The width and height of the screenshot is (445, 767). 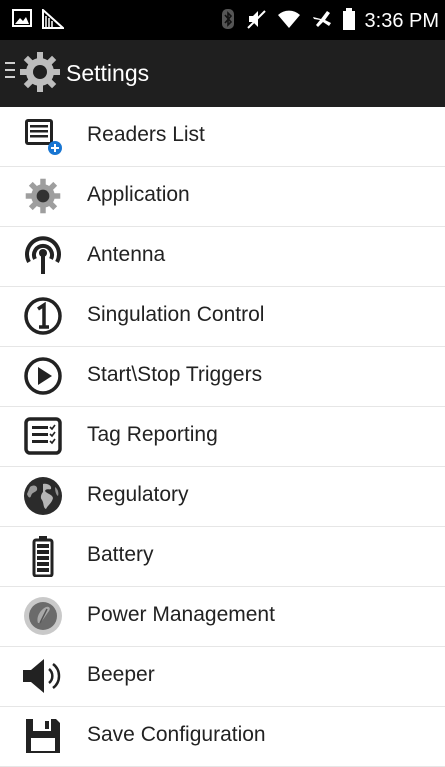 What do you see at coordinates (401, 21) in the screenshot?
I see `status-clock: 3:36 PM` at bounding box center [401, 21].